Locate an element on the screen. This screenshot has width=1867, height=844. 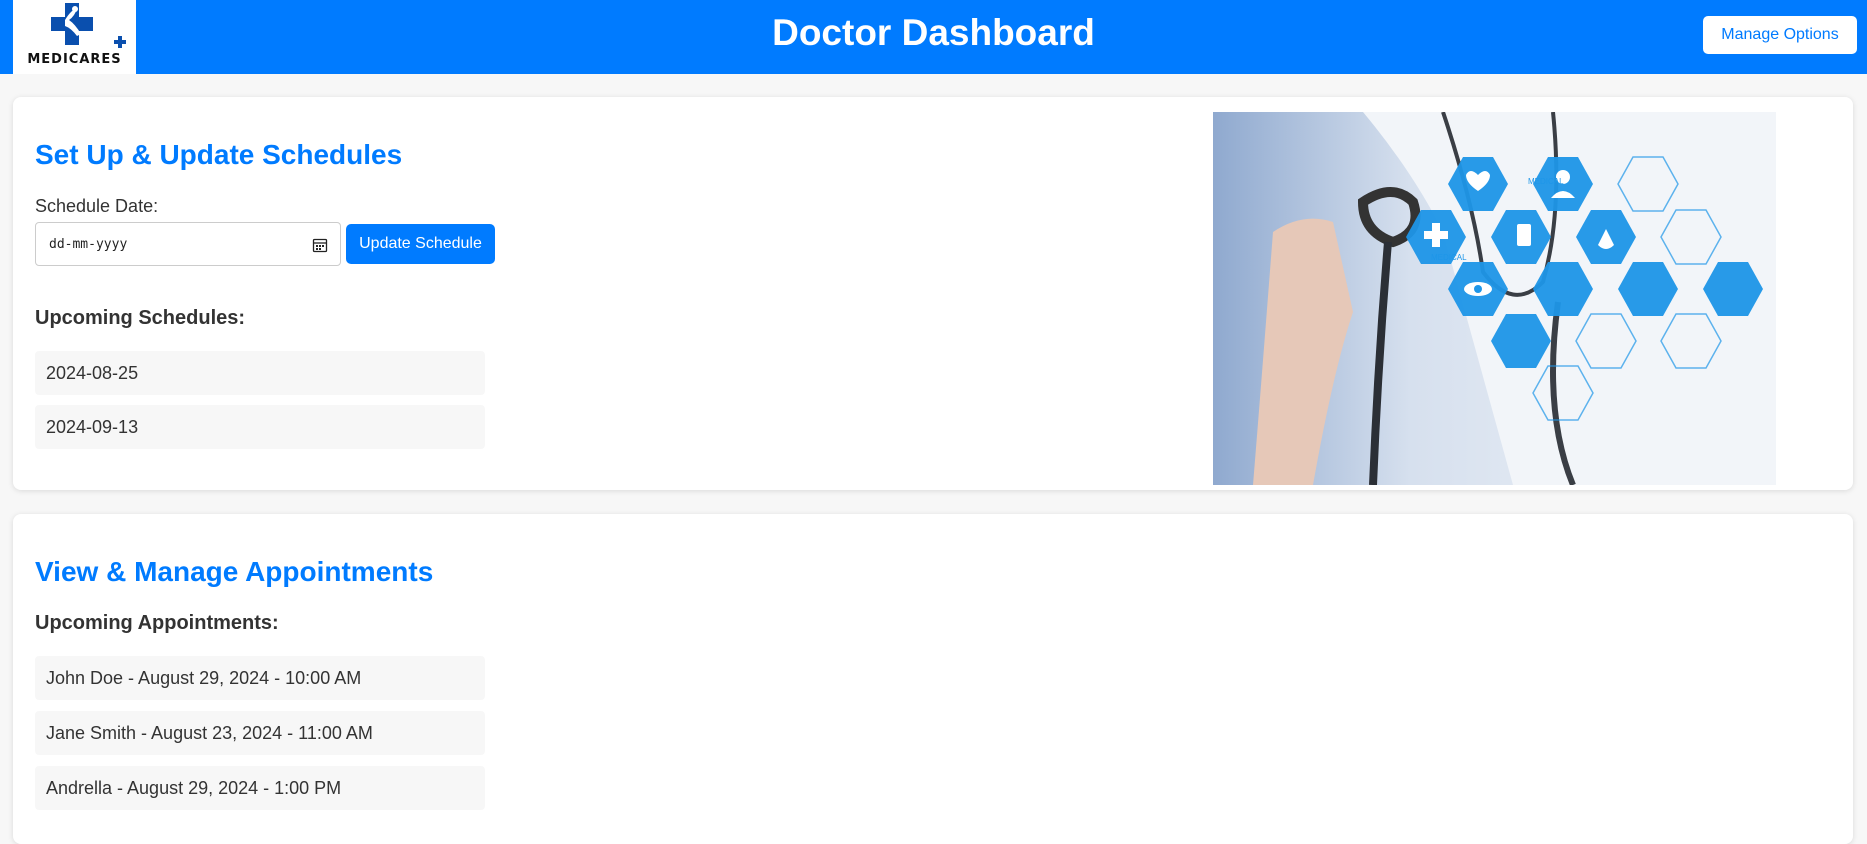
upcoming-schedules-title: Upcoming Schedules: is located at coordinates (140, 318).